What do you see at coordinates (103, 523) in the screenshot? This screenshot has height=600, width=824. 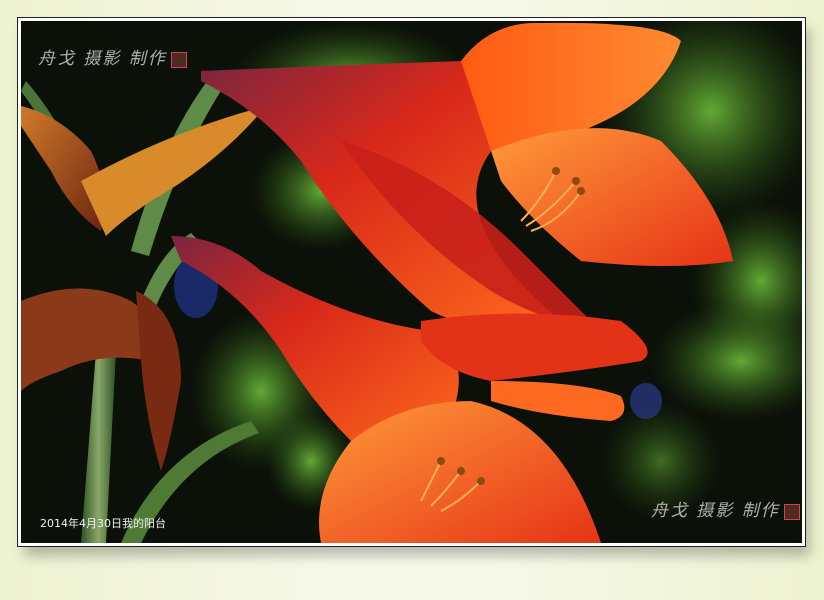 I see `photo-caption: 2014年4月30日我的阳台` at bounding box center [103, 523].